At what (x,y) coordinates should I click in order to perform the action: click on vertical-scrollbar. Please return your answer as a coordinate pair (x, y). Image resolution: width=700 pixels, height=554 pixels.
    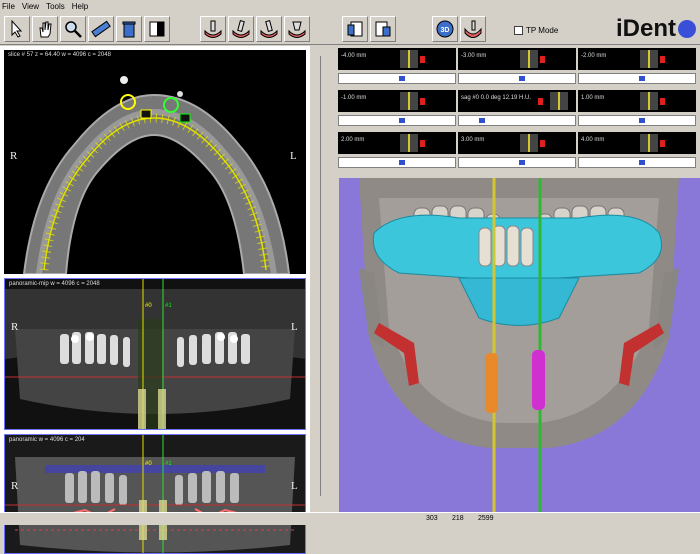
    Looking at the image, I should click on (323, 279).